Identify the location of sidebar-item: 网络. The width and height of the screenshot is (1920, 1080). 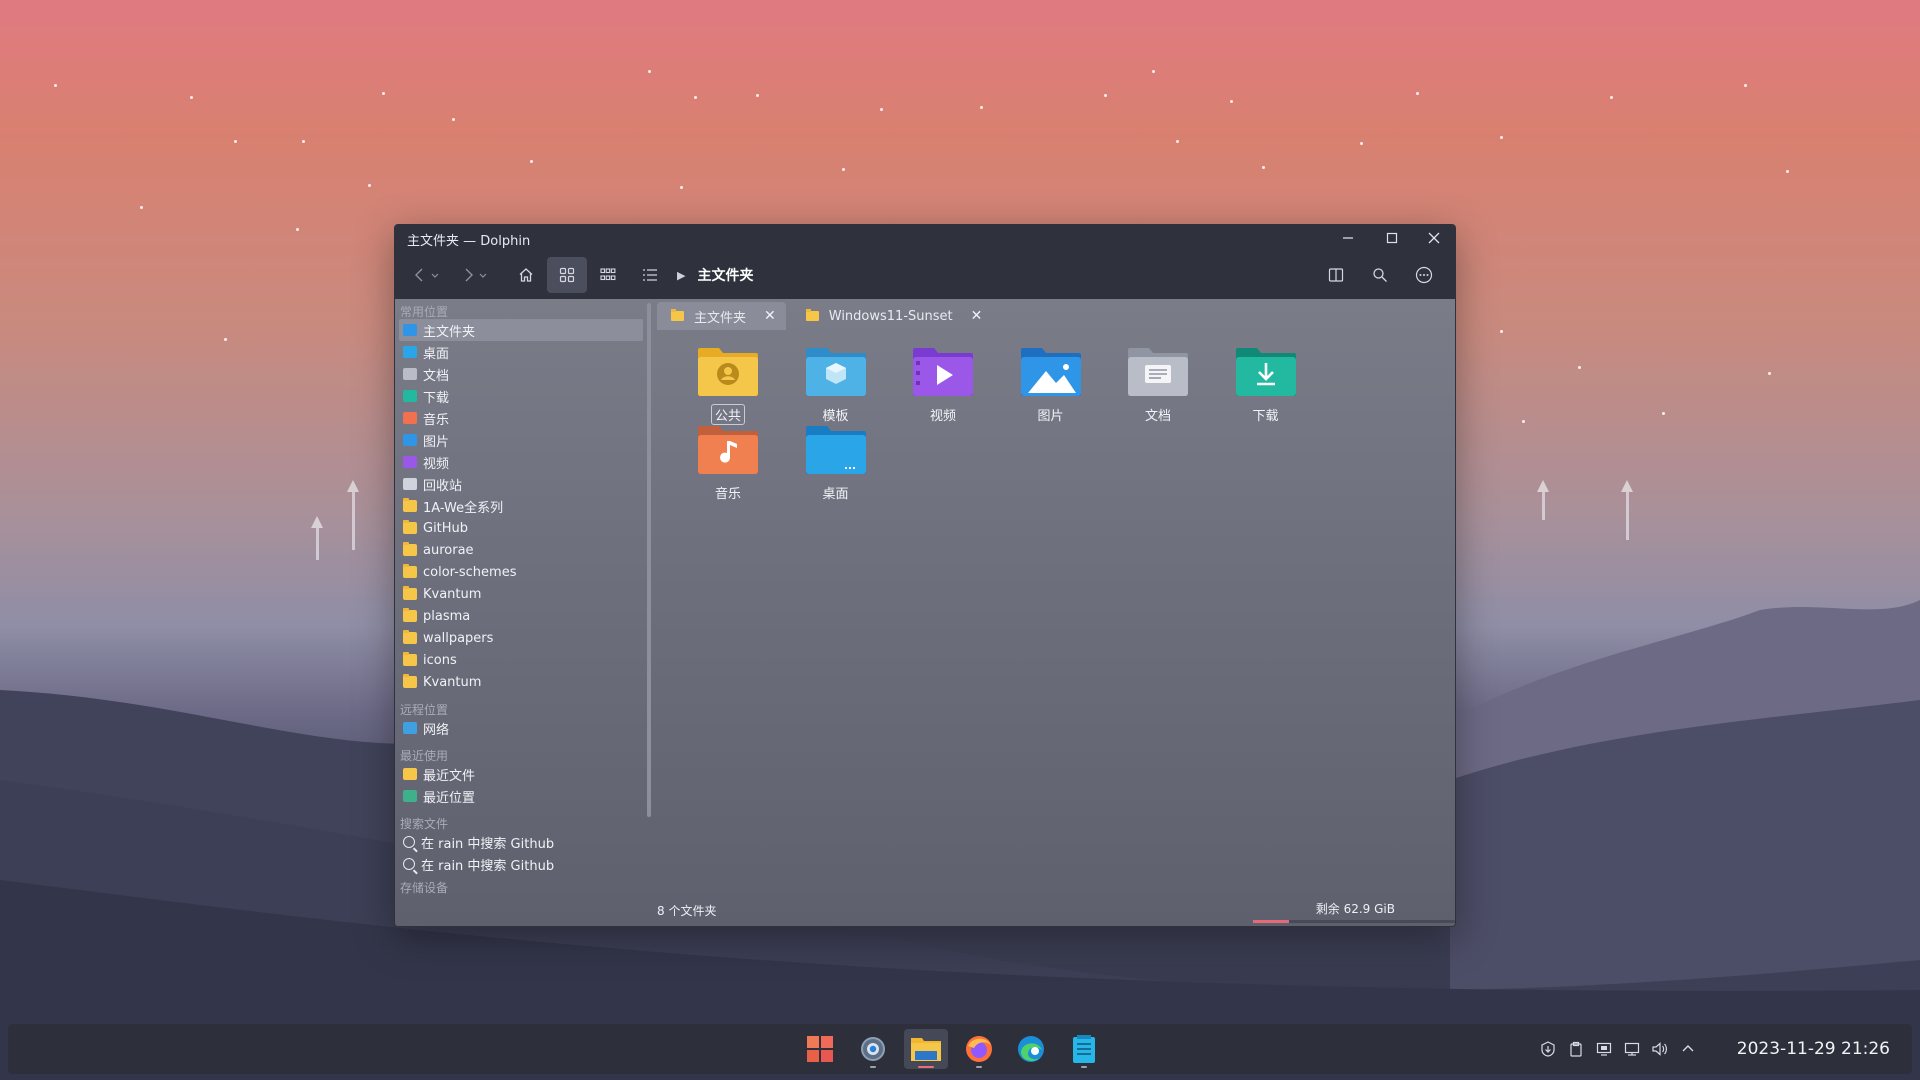
(521, 728).